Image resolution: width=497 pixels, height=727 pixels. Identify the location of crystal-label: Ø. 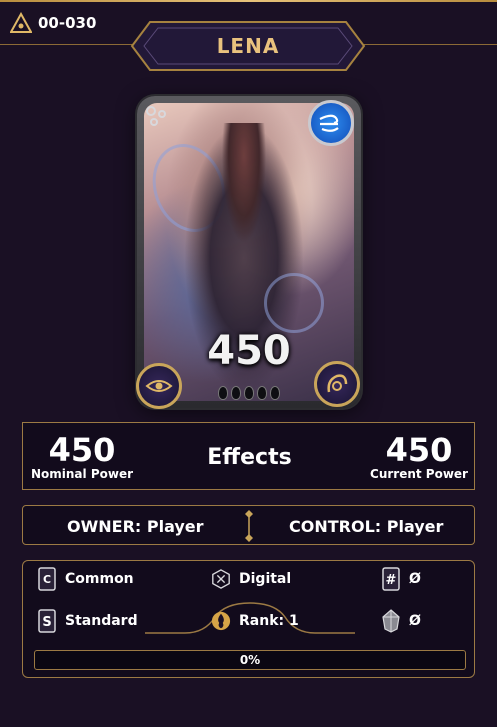
(415, 621).